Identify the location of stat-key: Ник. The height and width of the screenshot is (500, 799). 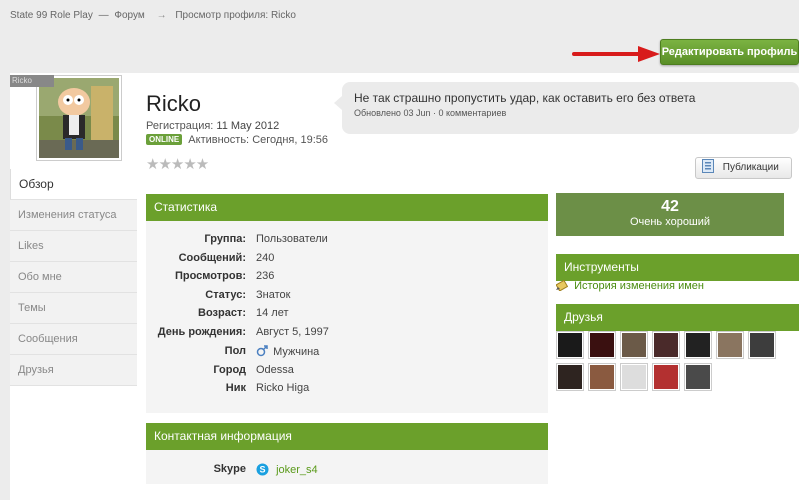
(235, 388).